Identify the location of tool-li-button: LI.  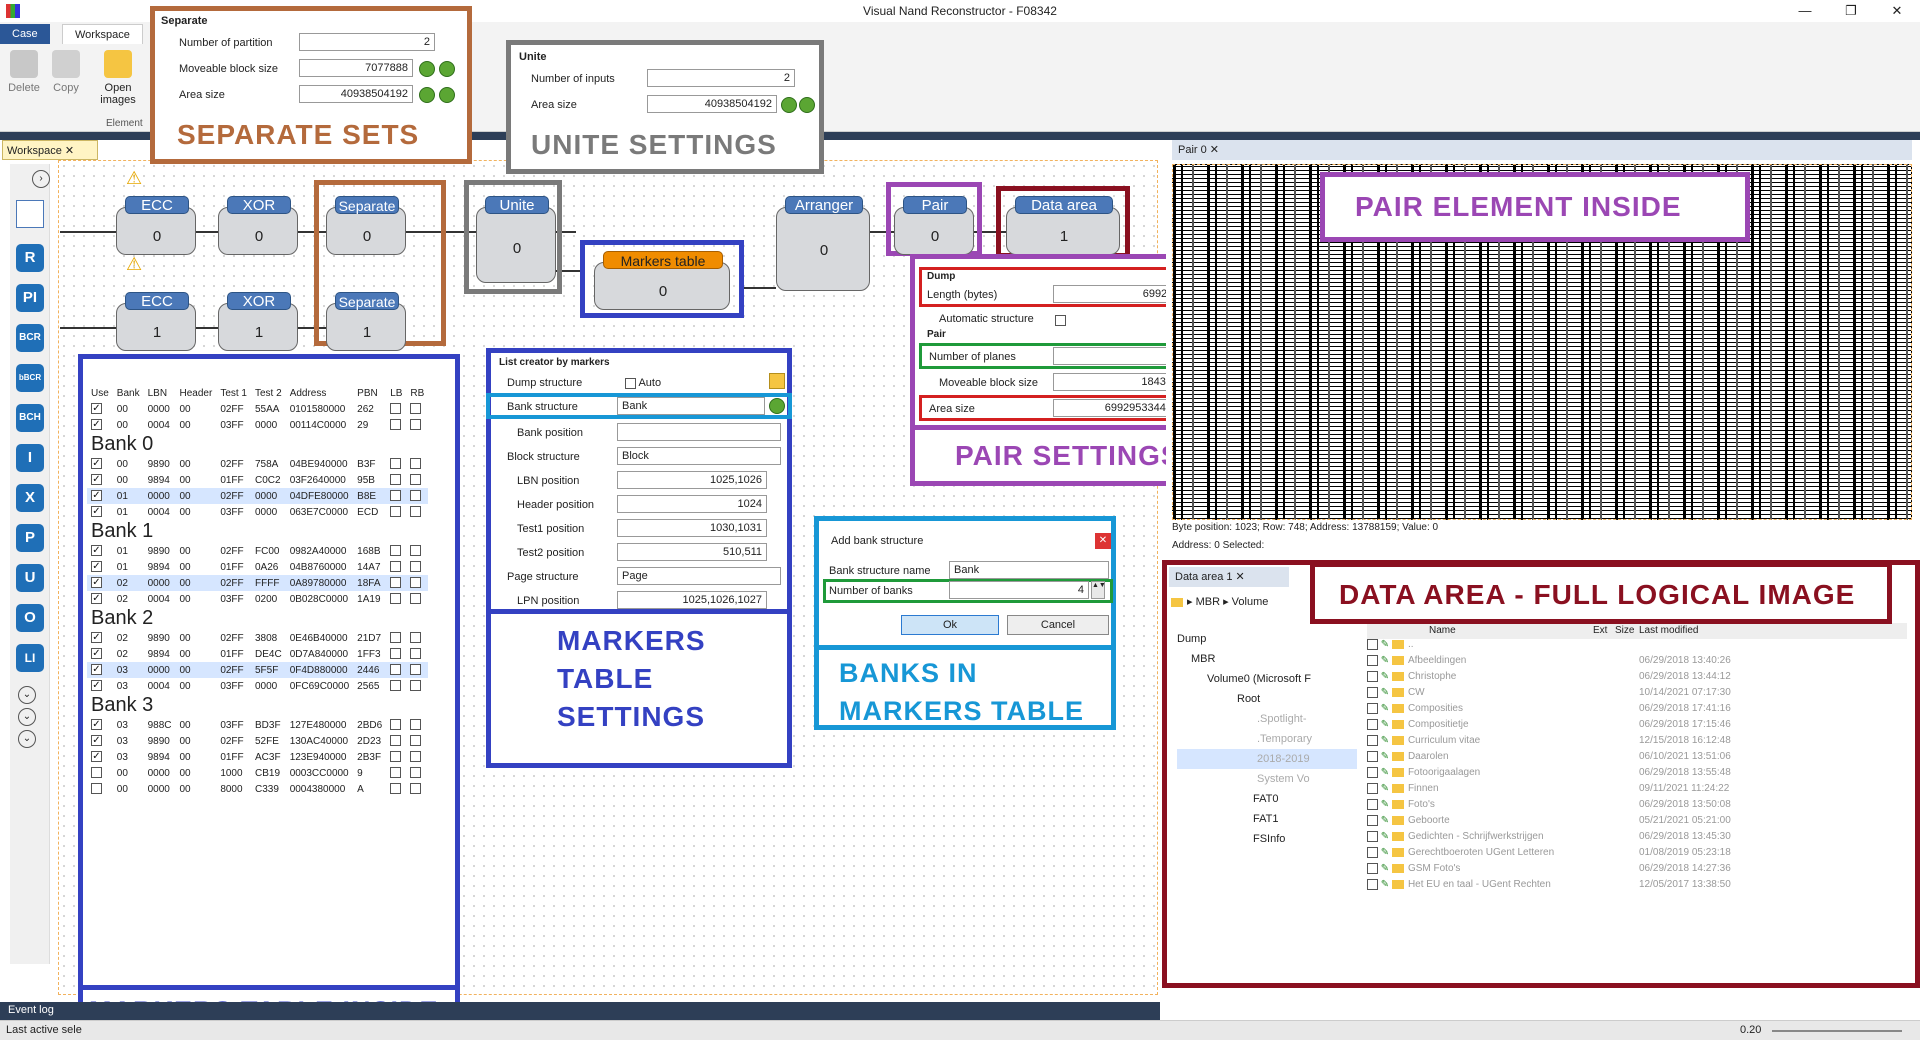
(30, 658).